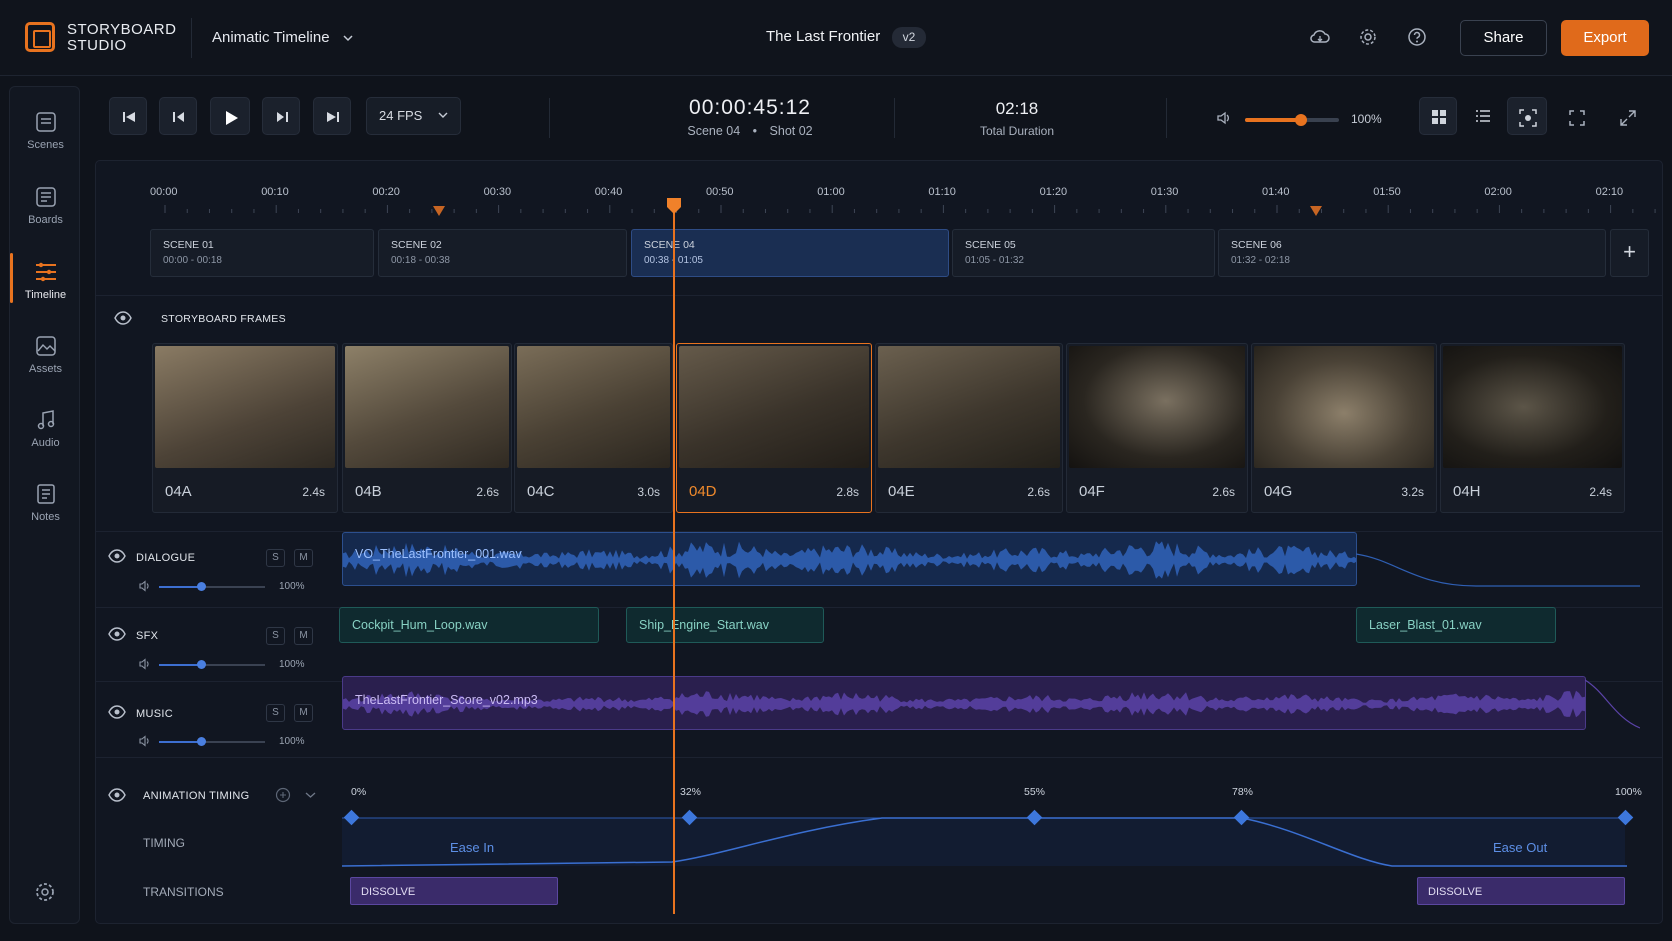 This screenshot has width=1672, height=941. What do you see at coordinates (1605, 38) in the screenshot?
I see `export-button: Export` at bounding box center [1605, 38].